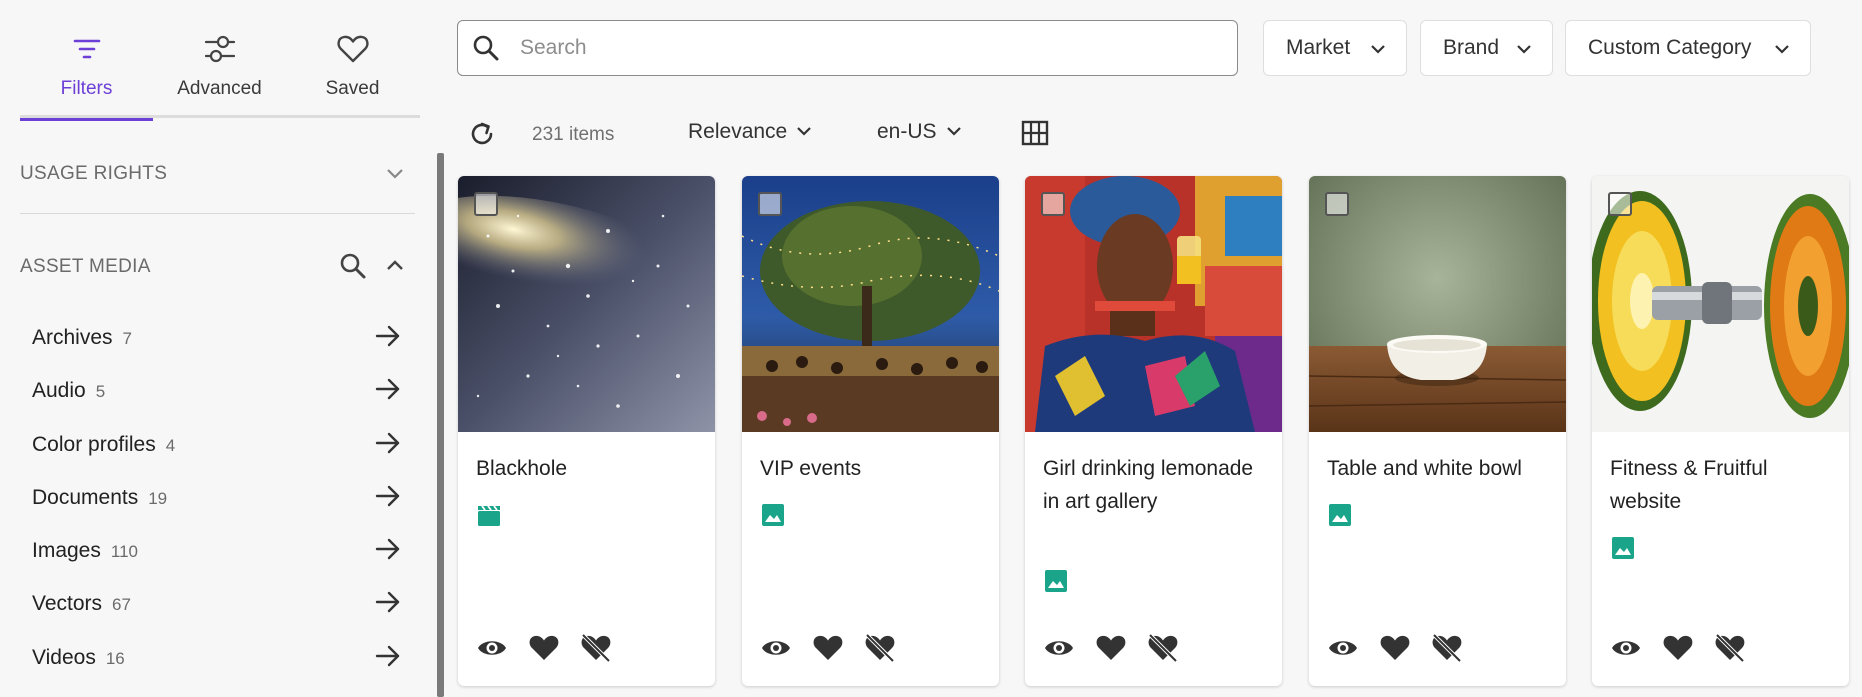 Image resolution: width=1862 pixels, height=697 pixels. What do you see at coordinates (222, 656) in the screenshot?
I see `facet-item-videos: Videos 16` at bounding box center [222, 656].